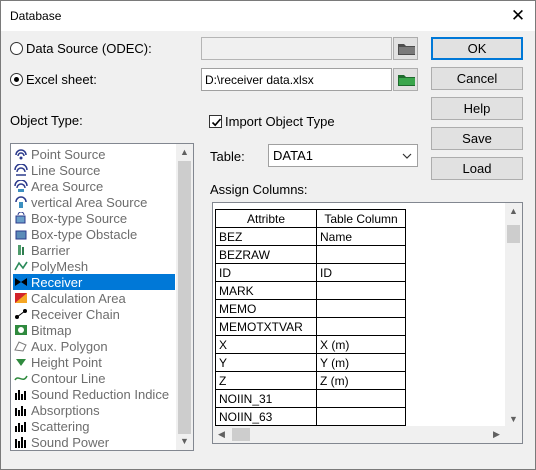 The height and width of the screenshot is (470, 536). What do you see at coordinates (310, 326) in the screenshot?
I see `table-row: MEMOTXTVAR` at bounding box center [310, 326].